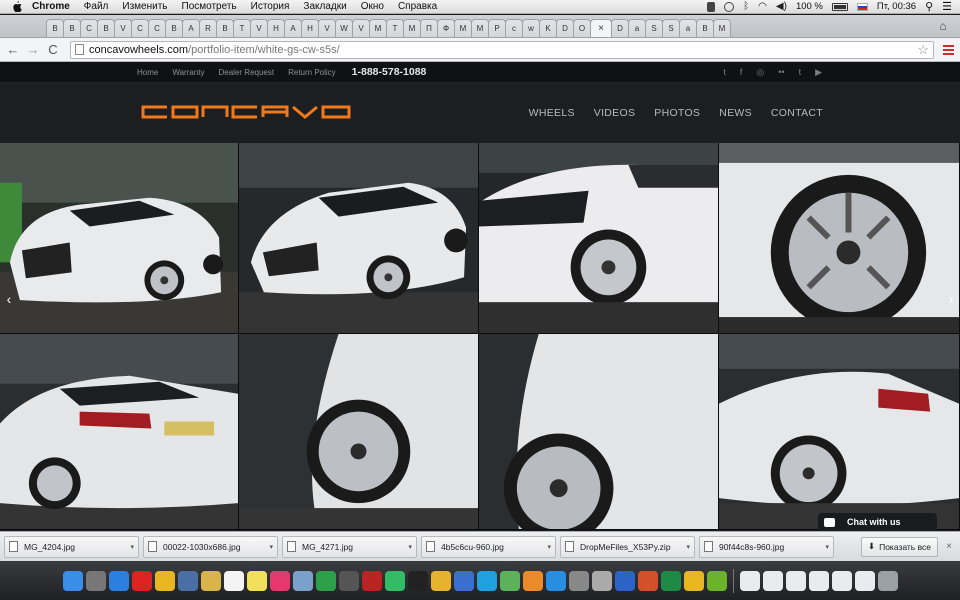 This screenshot has height=600, width=960. What do you see at coordinates (188, 72) in the screenshot?
I see `toplink-warranty: Warranty` at bounding box center [188, 72].